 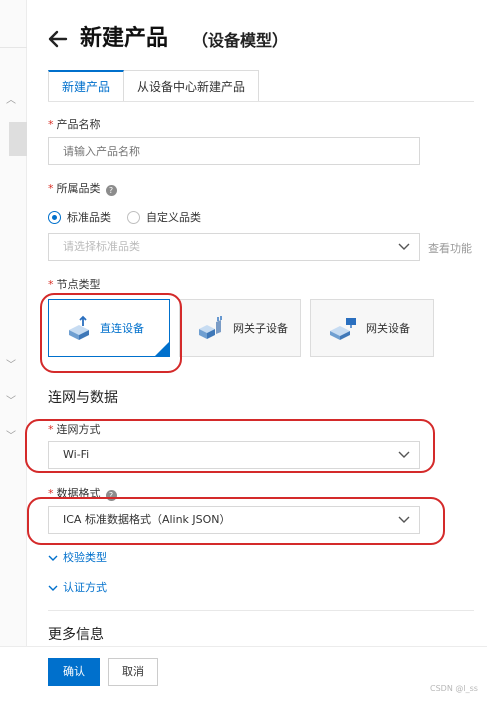 What do you see at coordinates (18, 139) in the screenshot?
I see `strip-selected-block` at bounding box center [18, 139].